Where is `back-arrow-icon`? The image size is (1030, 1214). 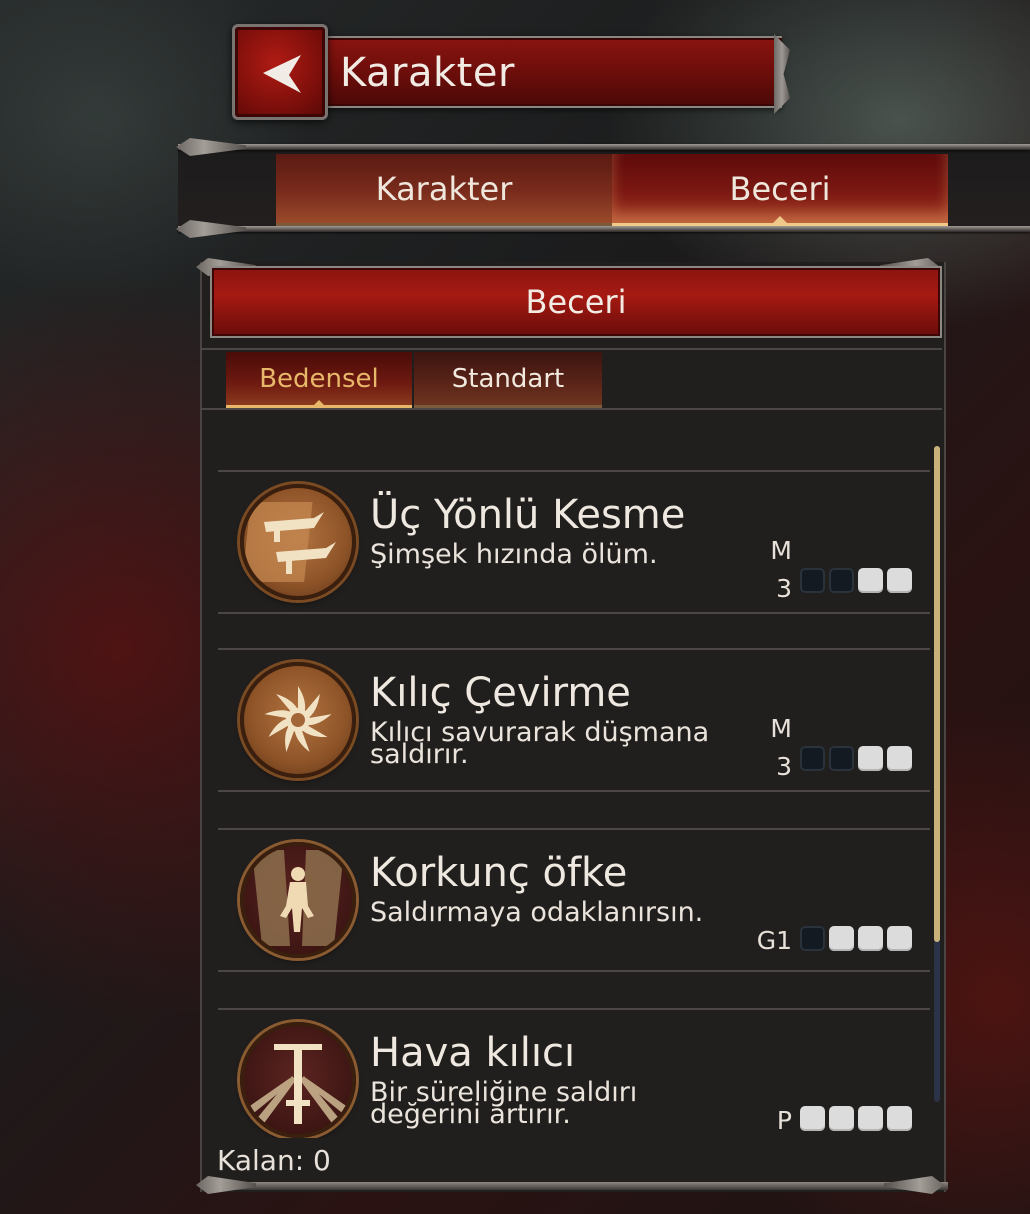
back-arrow-icon is located at coordinates (282, 74).